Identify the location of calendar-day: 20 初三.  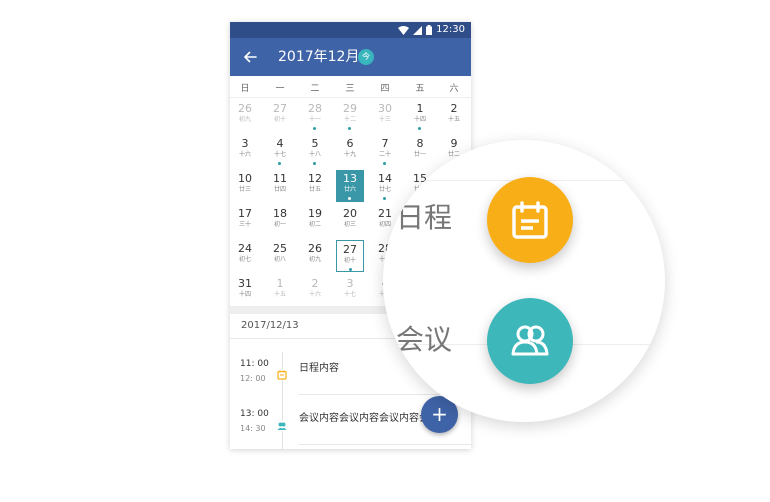
(350, 221).